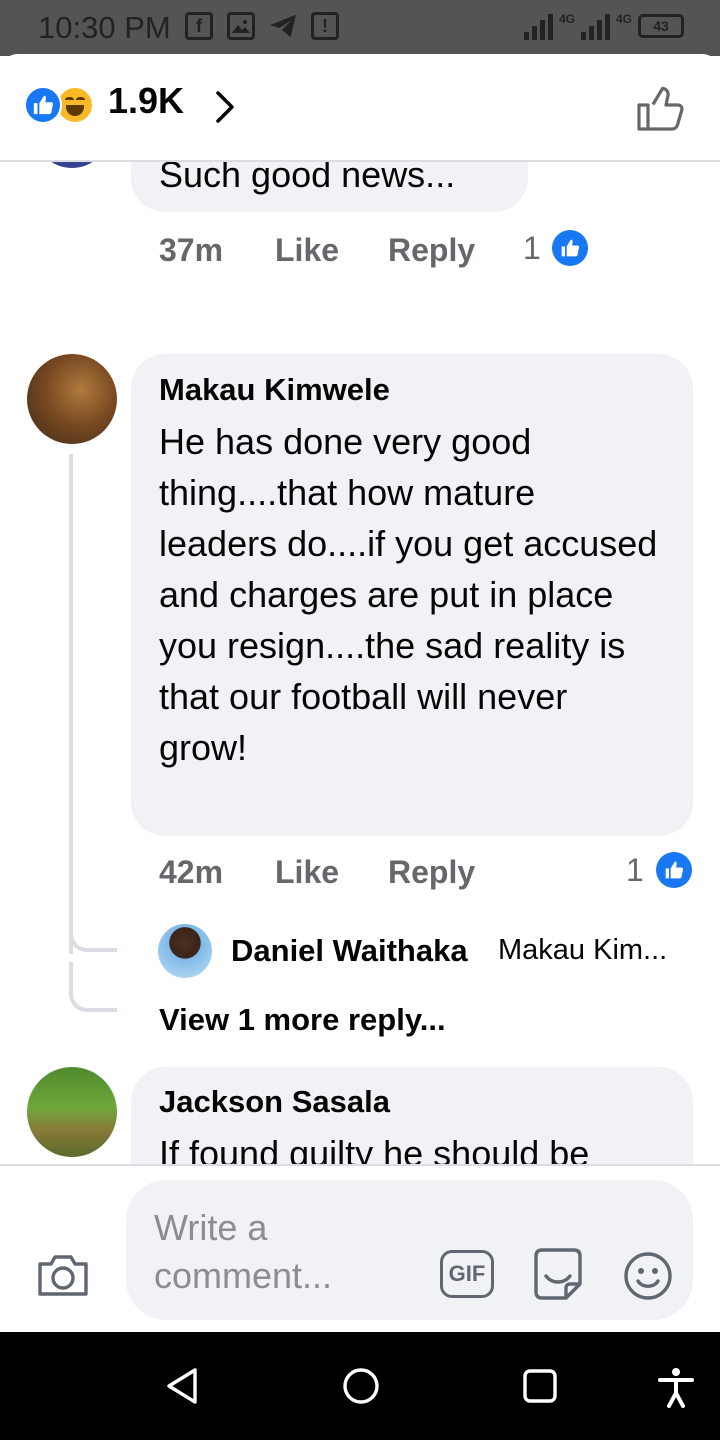 Image resolution: width=720 pixels, height=1440 pixels. What do you see at coordinates (274, 390) in the screenshot?
I see `comment-author: Makau Kimwele` at bounding box center [274, 390].